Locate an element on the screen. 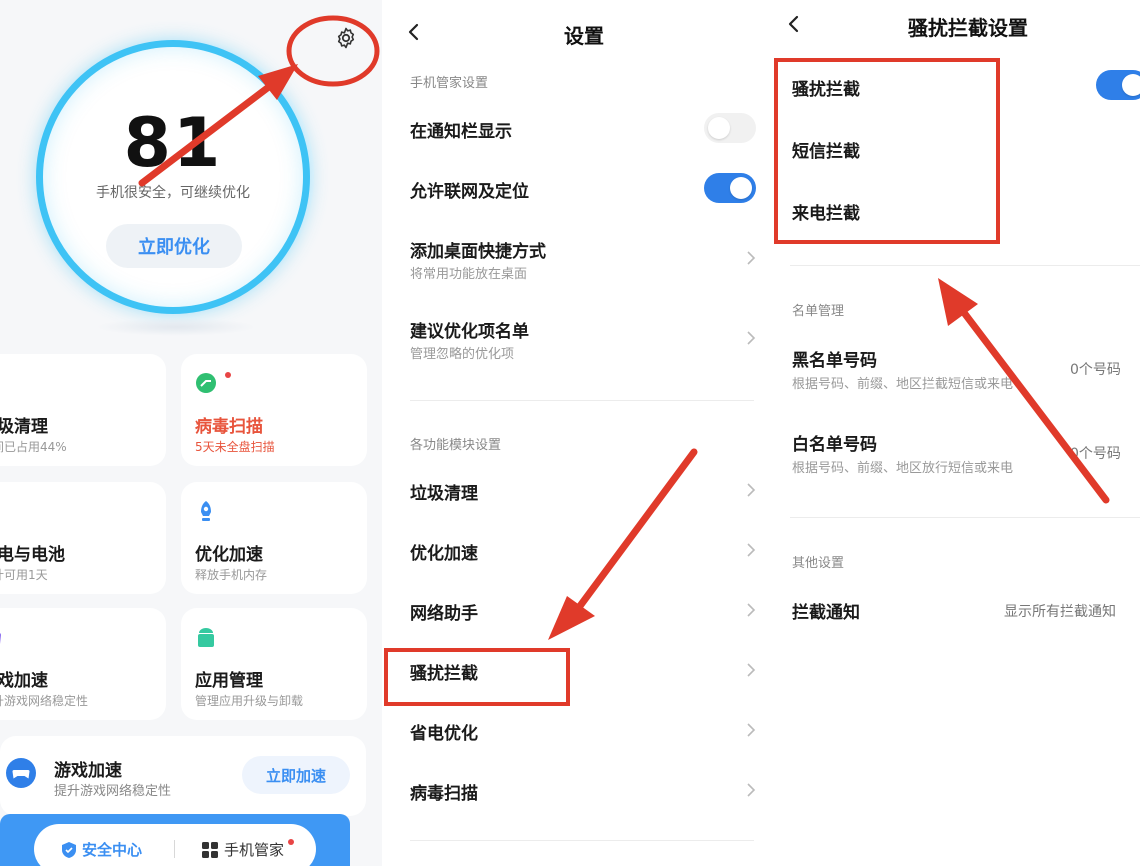 Image resolution: width=1140 pixels, height=866 pixels. nav-phone-manager: 手机管家 is located at coordinates (249, 849).